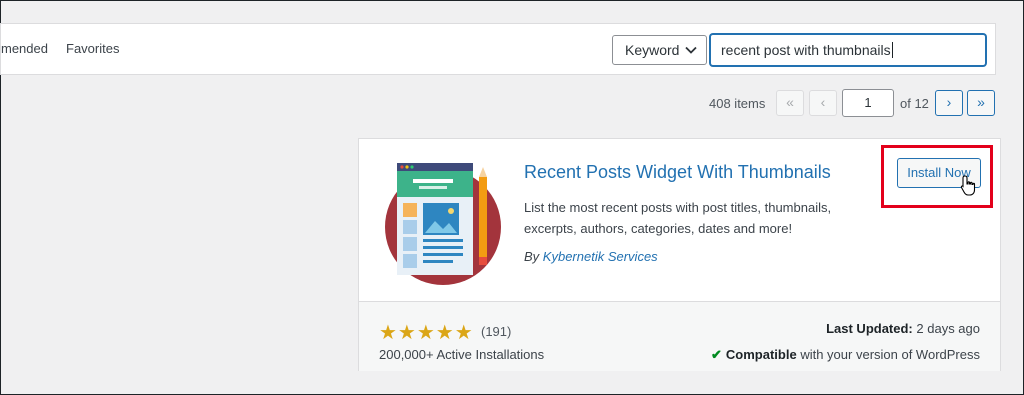 This screenshot has width=1024, height=395. What do you see at coordinates (532, 256) in the screenshot?
I see `author-prefix: By` at bounding box center [532, 256].